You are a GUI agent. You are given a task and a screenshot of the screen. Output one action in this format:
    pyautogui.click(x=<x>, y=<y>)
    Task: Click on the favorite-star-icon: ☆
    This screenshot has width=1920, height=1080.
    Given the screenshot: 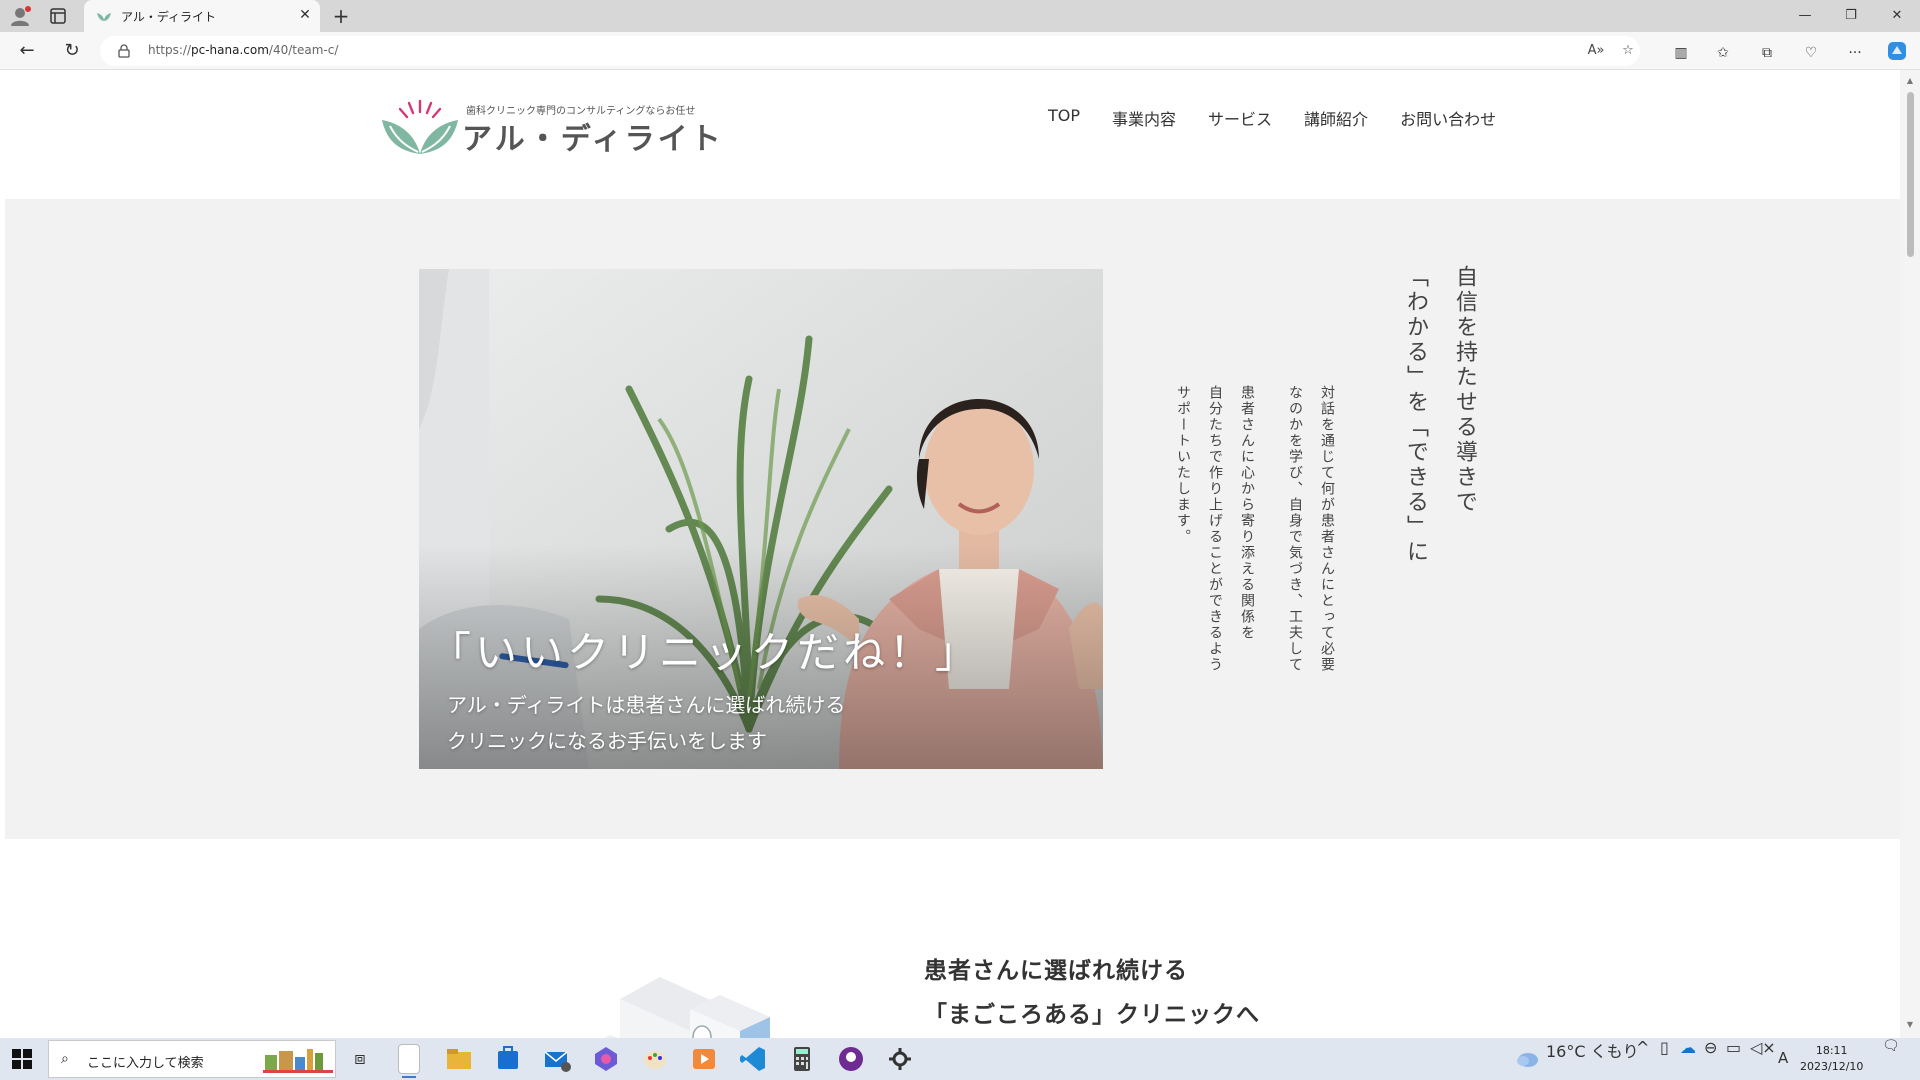 What is the action you would take?
    pyautogui.click(x=1628, y=51)
    